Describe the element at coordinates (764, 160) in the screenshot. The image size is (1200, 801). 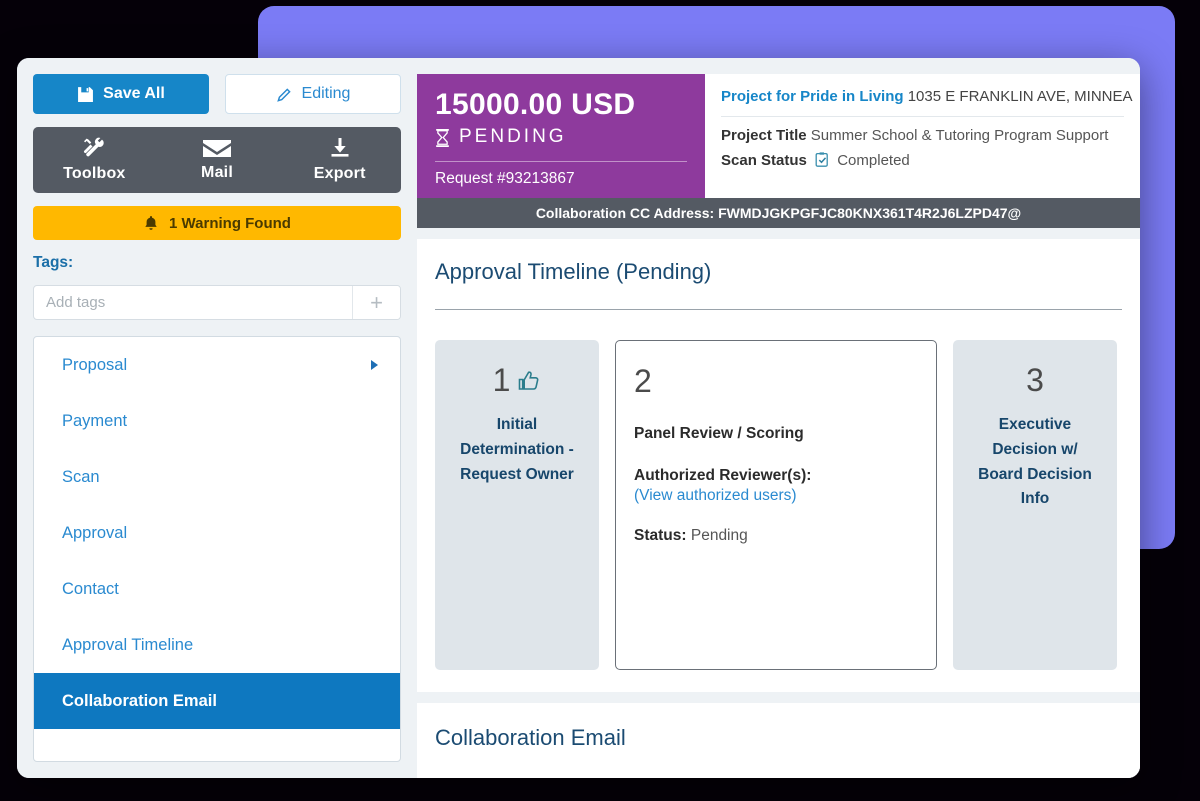
I see `scan-status-label: Scan Status` at that location.